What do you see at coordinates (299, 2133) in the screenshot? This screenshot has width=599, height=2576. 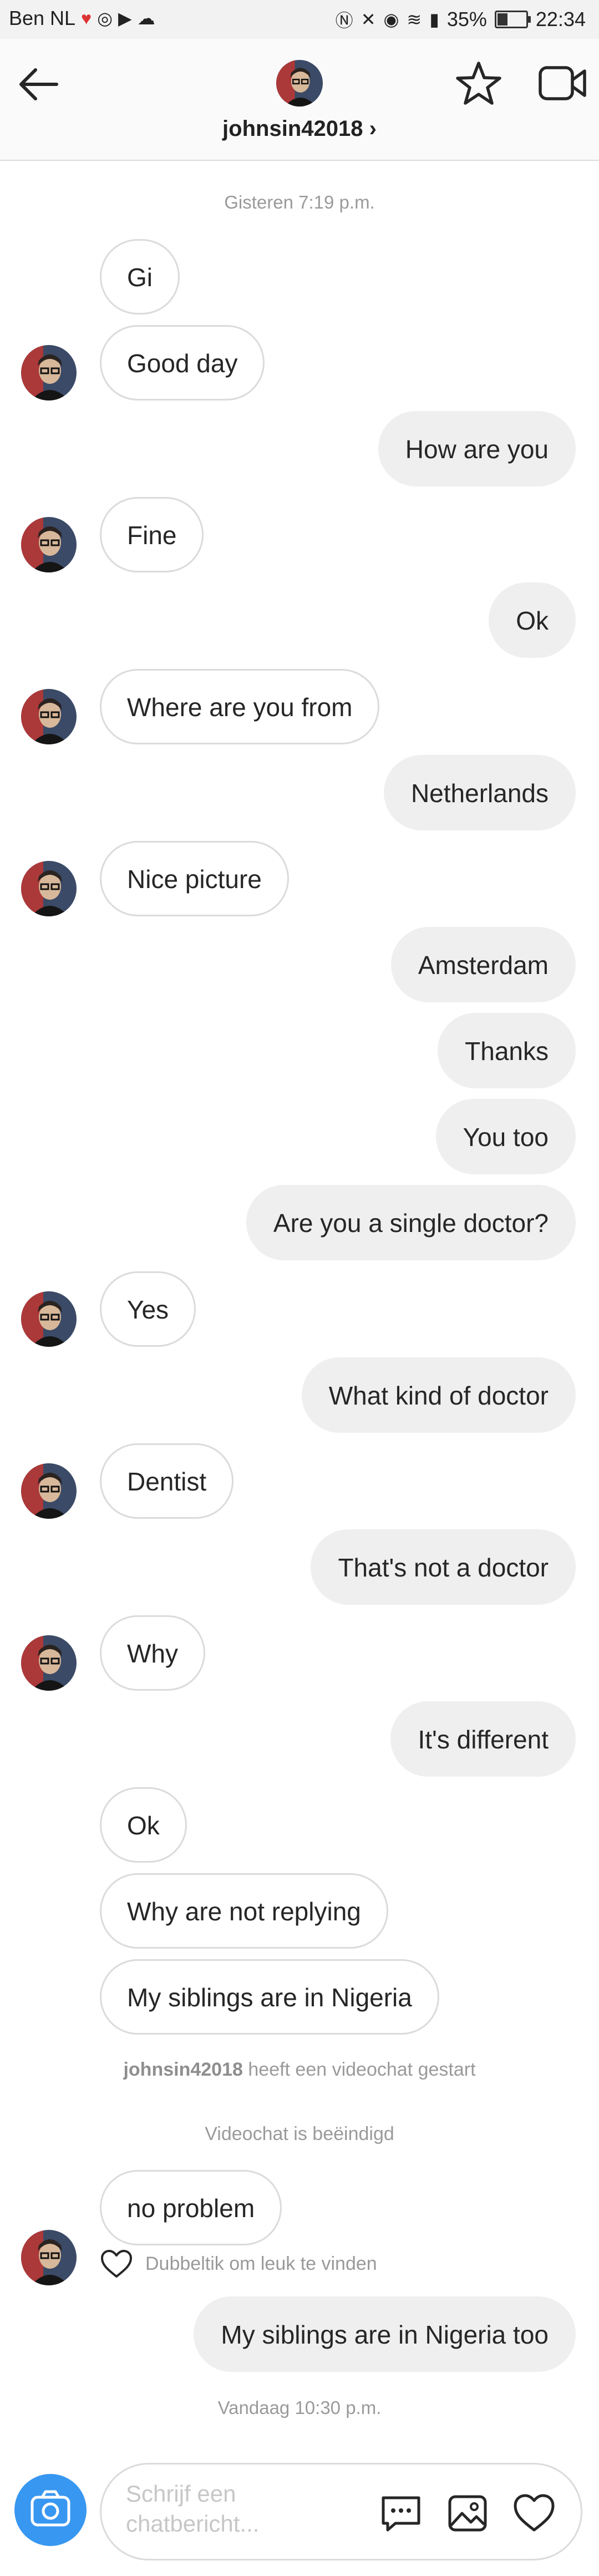 I see `videochat-ended-notice: Videochat is beëindigd` at bounding box center [299, 2133].